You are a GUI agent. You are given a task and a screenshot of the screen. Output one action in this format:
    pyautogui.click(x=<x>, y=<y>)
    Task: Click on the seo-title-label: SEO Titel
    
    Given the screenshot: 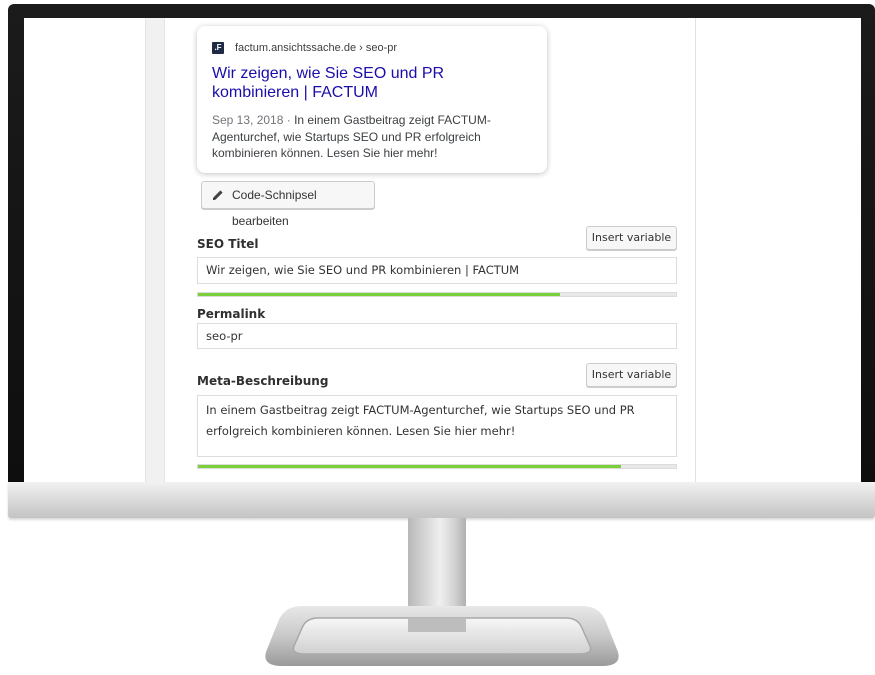 What is the action you would take?
    pyautogui.click(x=228, y=244)
    